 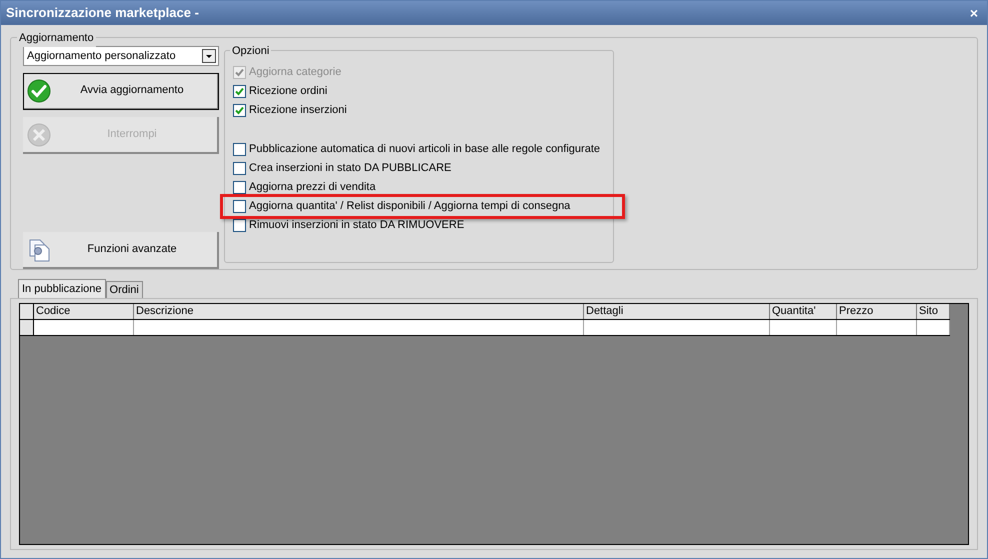 I want to click on option-checkbox: Rimuovi inserzioni in stato DA RIMUOVERE, so click(x=423, y=225).